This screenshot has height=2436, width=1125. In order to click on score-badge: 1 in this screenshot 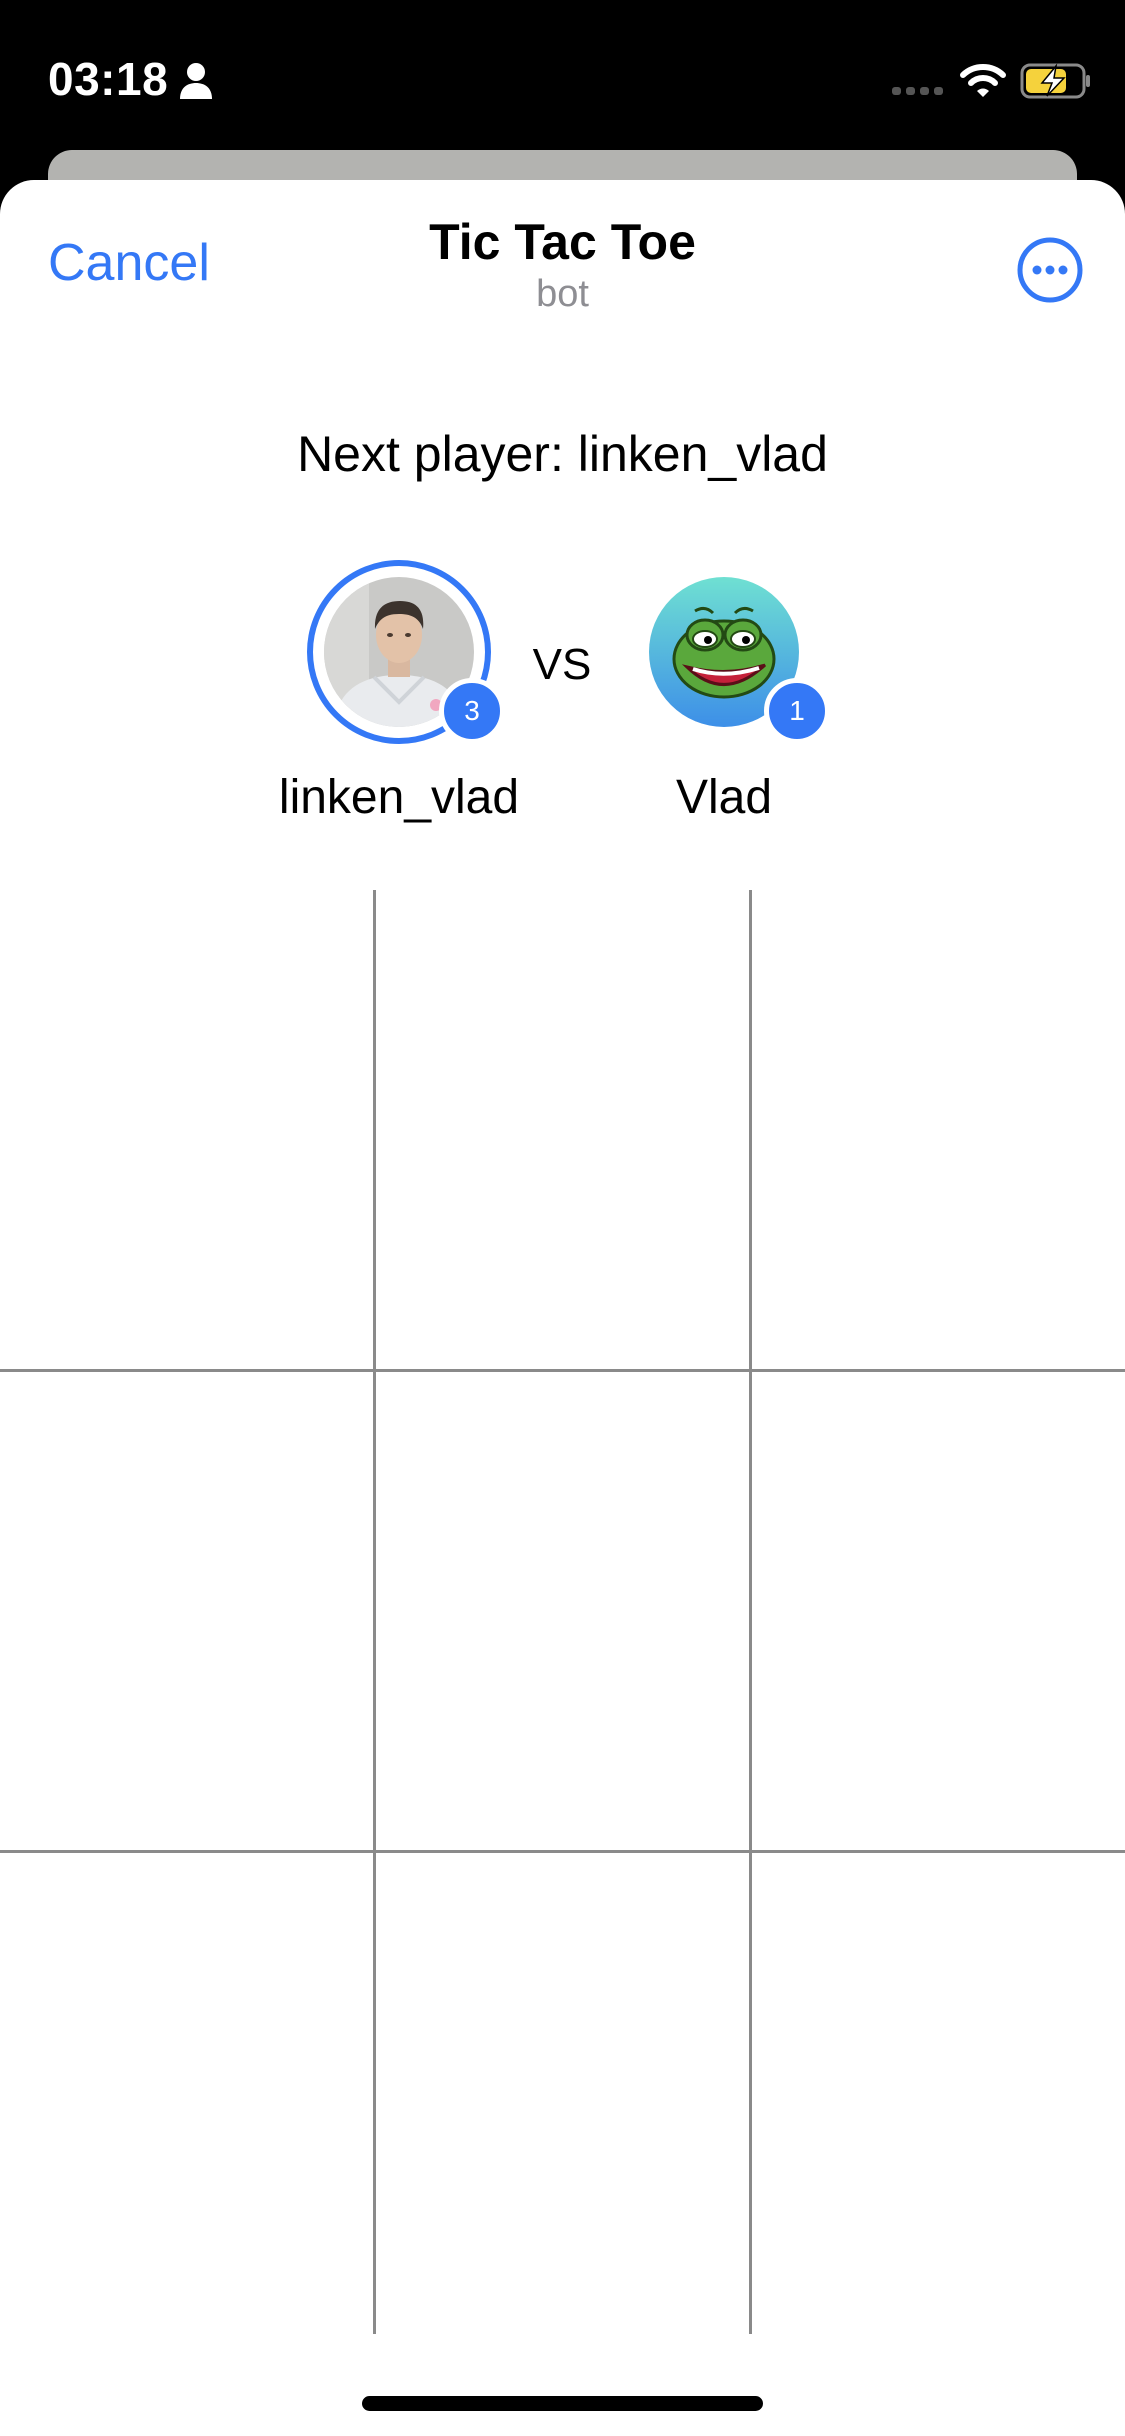, I will do `click(797, 711)`.